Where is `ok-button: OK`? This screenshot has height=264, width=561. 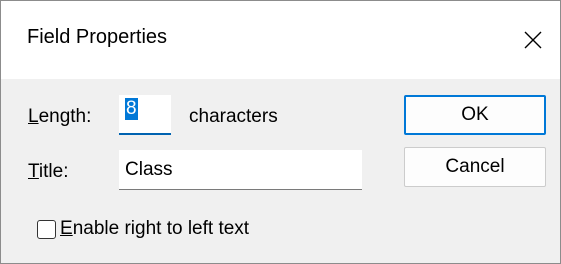
ok-button: OK is located at coordinates (475, 115).